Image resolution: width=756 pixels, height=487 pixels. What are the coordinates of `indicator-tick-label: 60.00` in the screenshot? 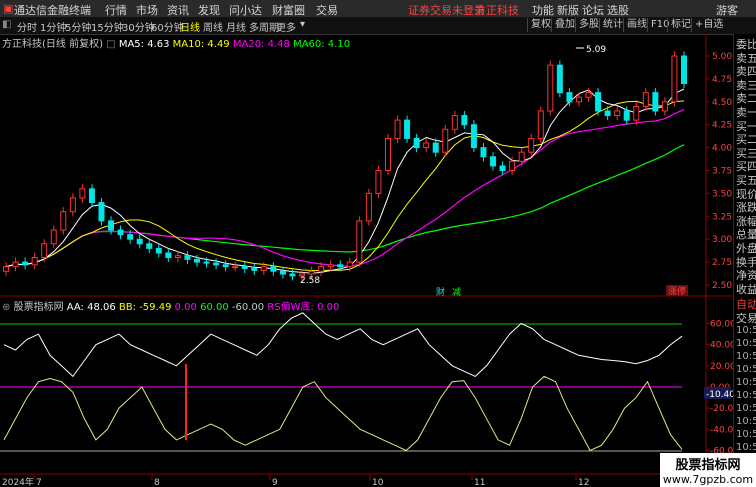 It's located at (721, 325).